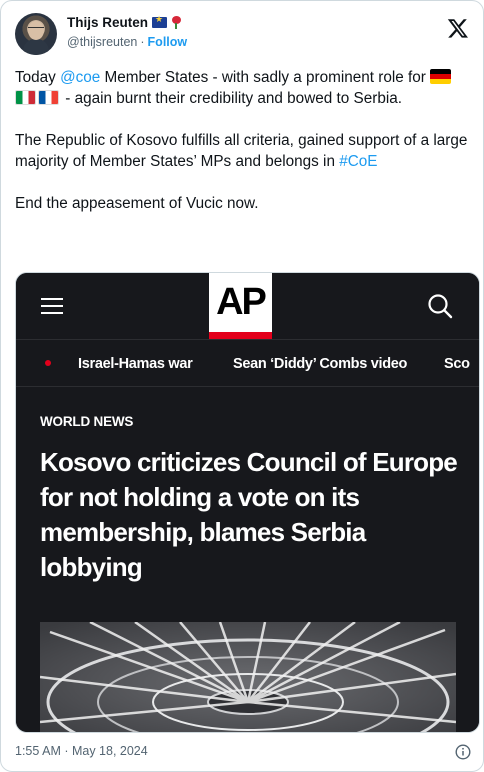  Describe the element at coordinates (320, 364) in the screenshot. I see `nav-item-diddy: Sean ‘Diddy’ Combs video` at that location.